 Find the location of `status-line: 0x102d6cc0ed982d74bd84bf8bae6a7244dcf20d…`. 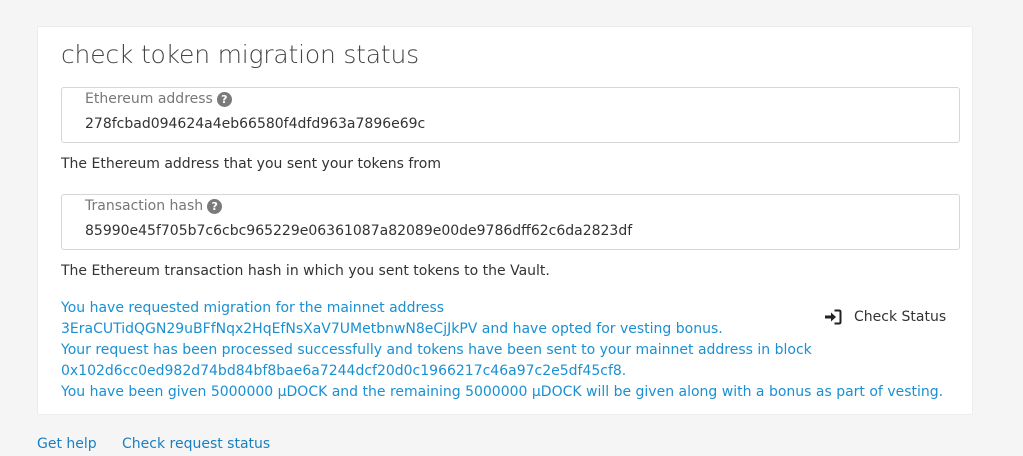

status-line: 0x102d6cc0ed982d74bd84bf8bae6a7244dcf20d… is located at coordinates (344, 371).